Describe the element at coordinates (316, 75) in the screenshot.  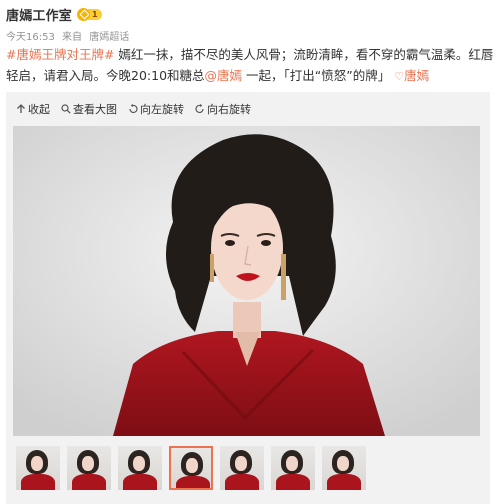
I see `post-text-line2-mid: 一起，「打出“愤怒”的牌」` at that location.